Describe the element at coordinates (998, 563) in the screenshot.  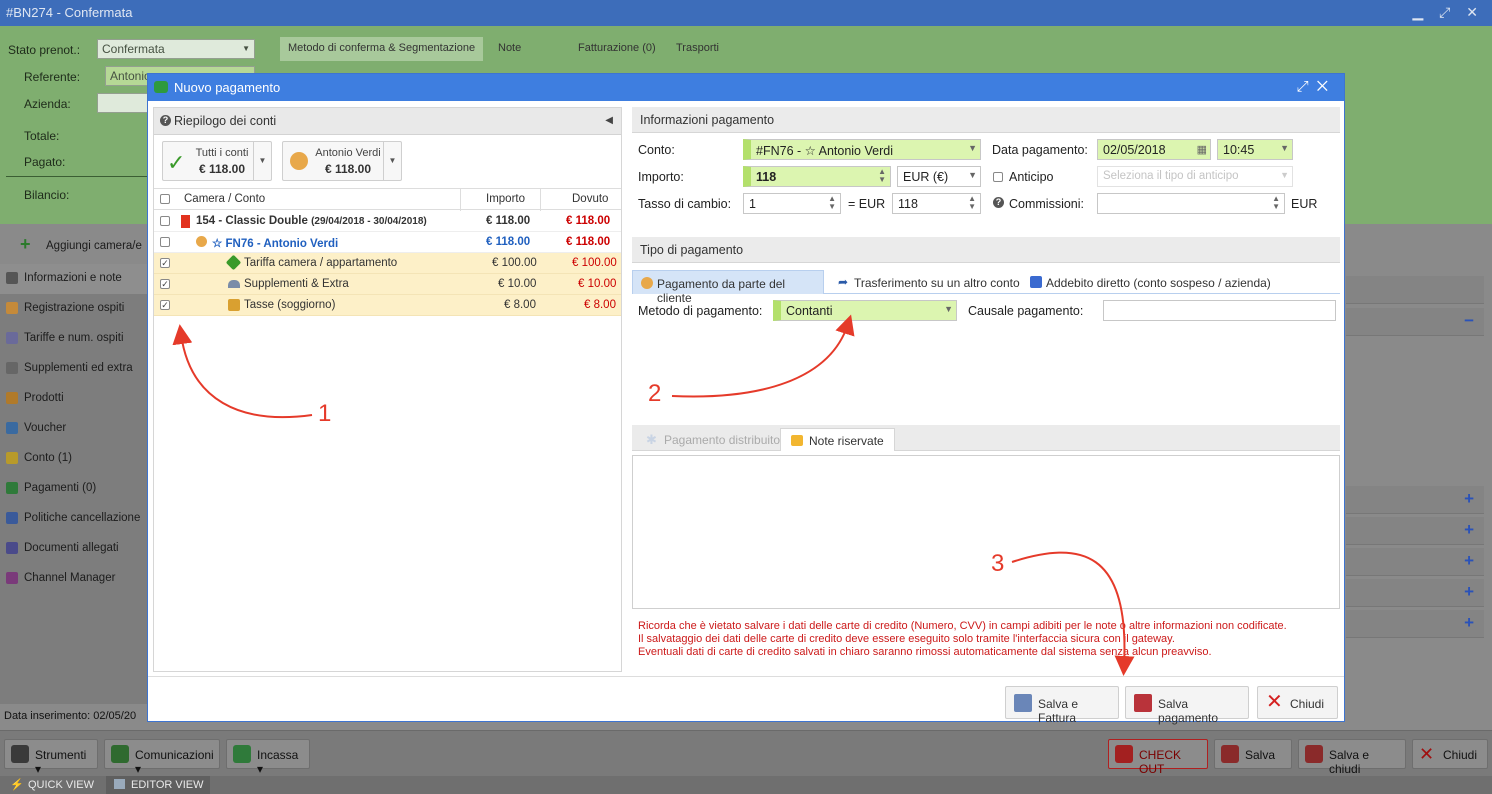
I see `annotation-label-3: 3` at that location.